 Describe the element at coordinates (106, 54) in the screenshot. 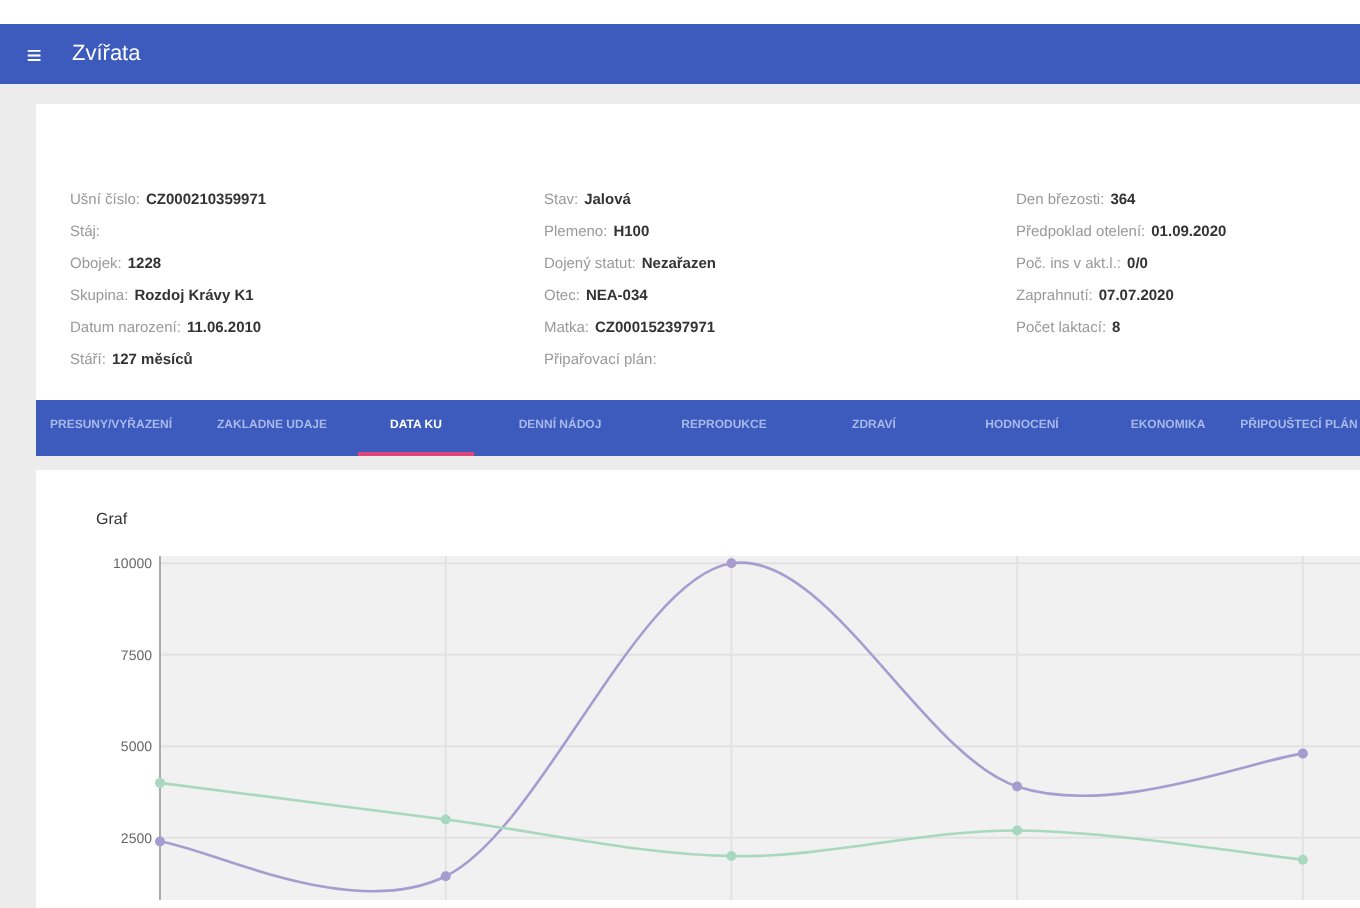

I see `app-title: Zvířata` at that location.